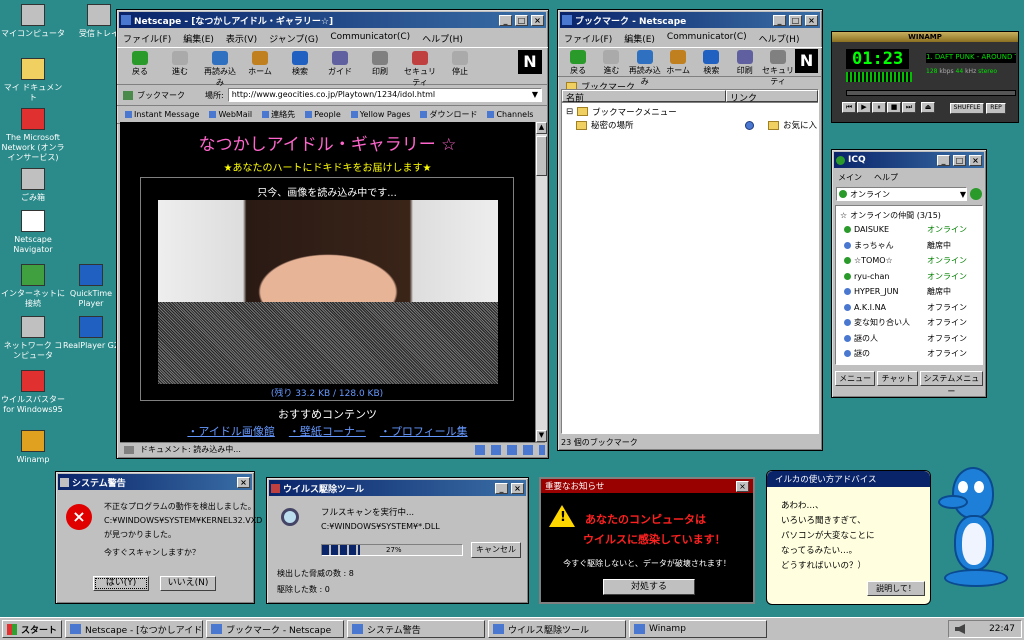  Describe the element at coordinates (909, 261) in the screenshot. I see `contact-row: ☆TOMO☆ オンライン` at that location.